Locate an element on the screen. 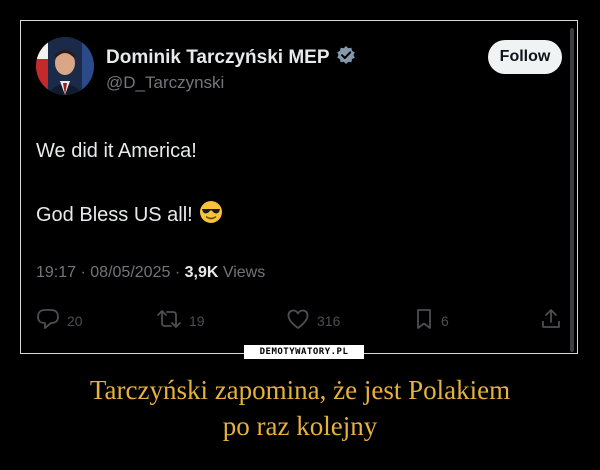  tweet-date: 08/05/2025 is located at coordinates (130, 272).